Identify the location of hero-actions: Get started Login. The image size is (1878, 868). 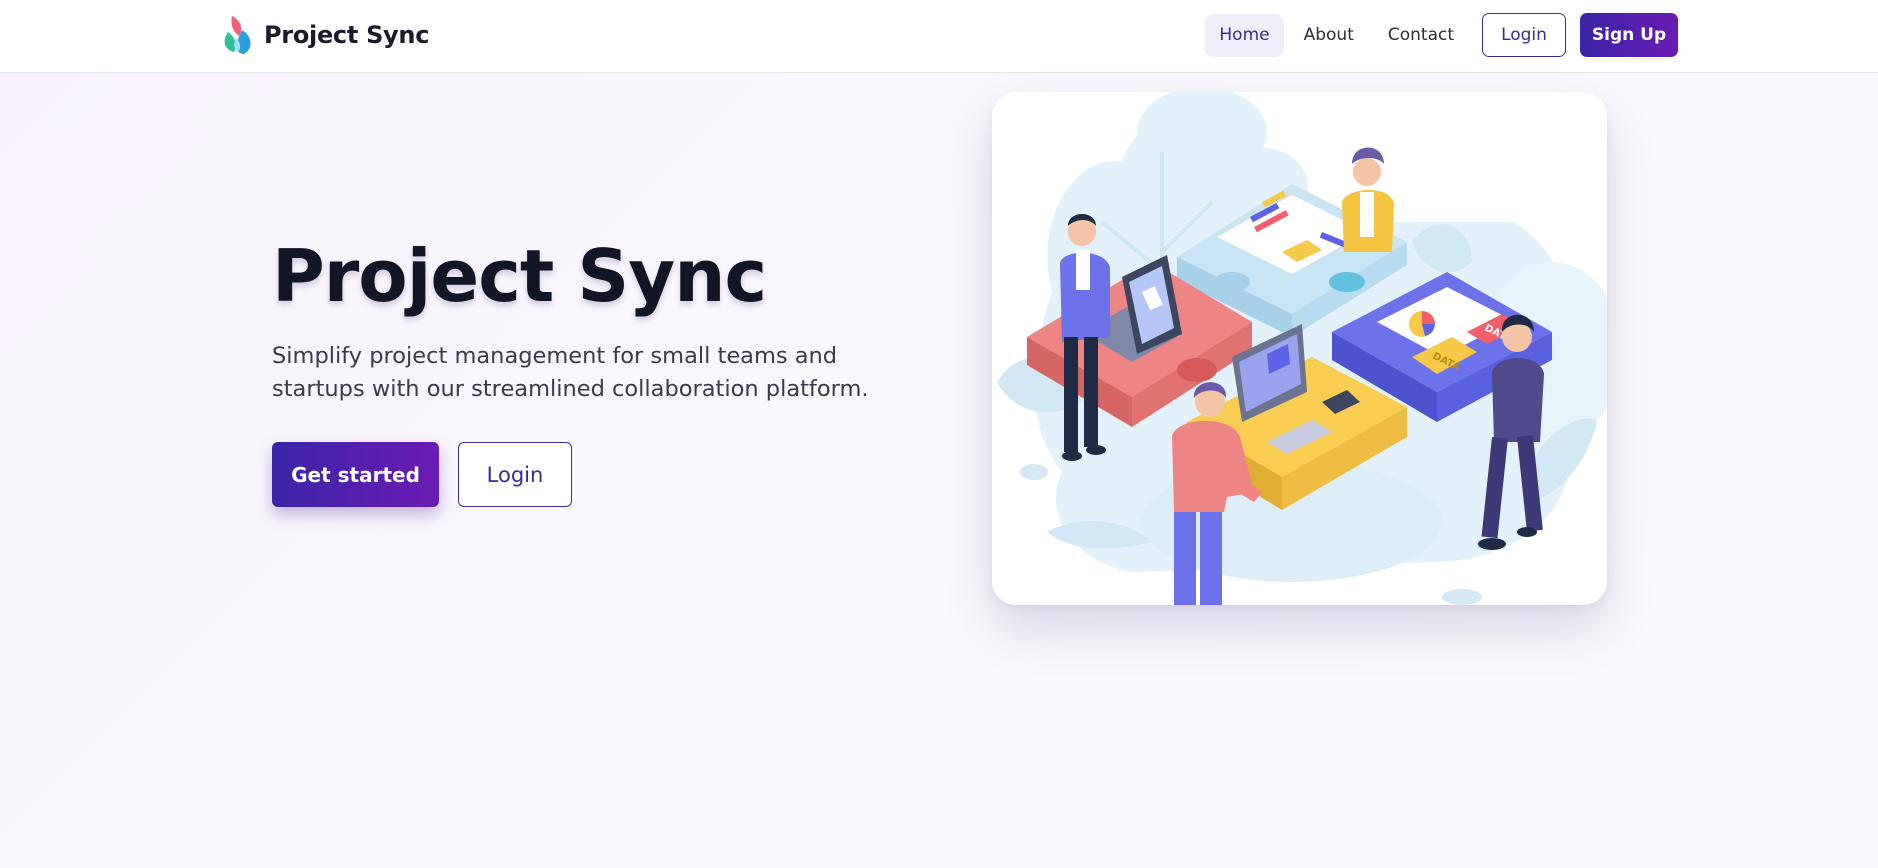
(422, 474).